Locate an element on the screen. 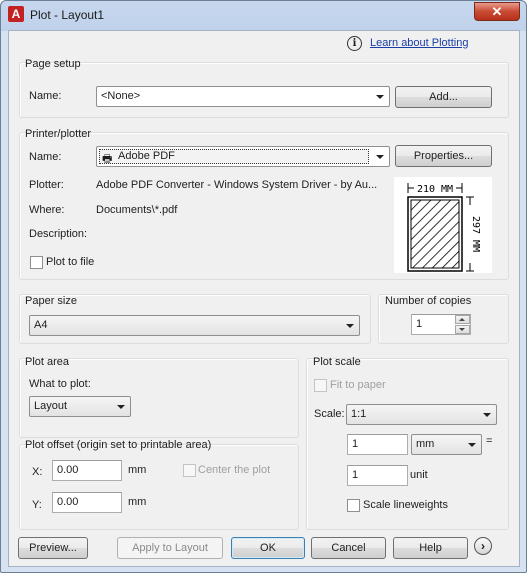  spin-up-icon is located at coordinates (462, 319).